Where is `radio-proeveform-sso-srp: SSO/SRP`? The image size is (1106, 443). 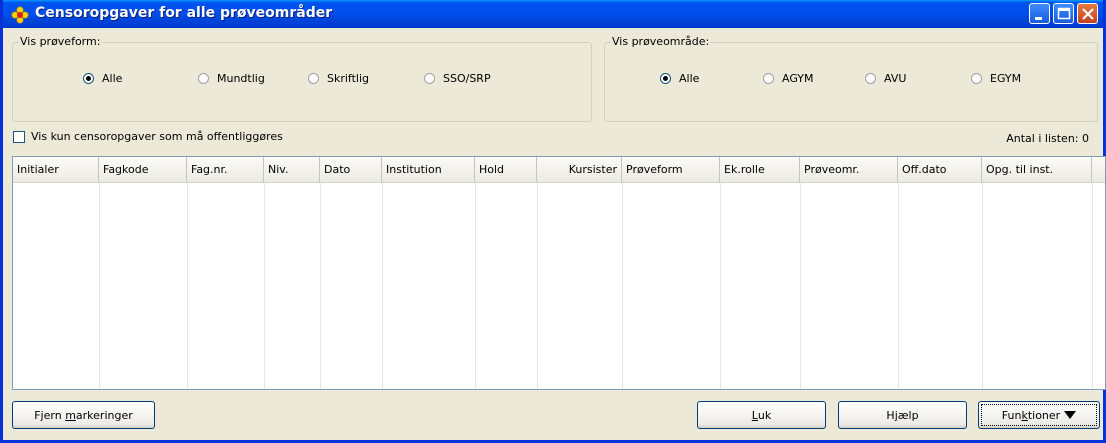 radio-proeveform-sso-srp: SSO/SRP is located at coordinates (457, 78).